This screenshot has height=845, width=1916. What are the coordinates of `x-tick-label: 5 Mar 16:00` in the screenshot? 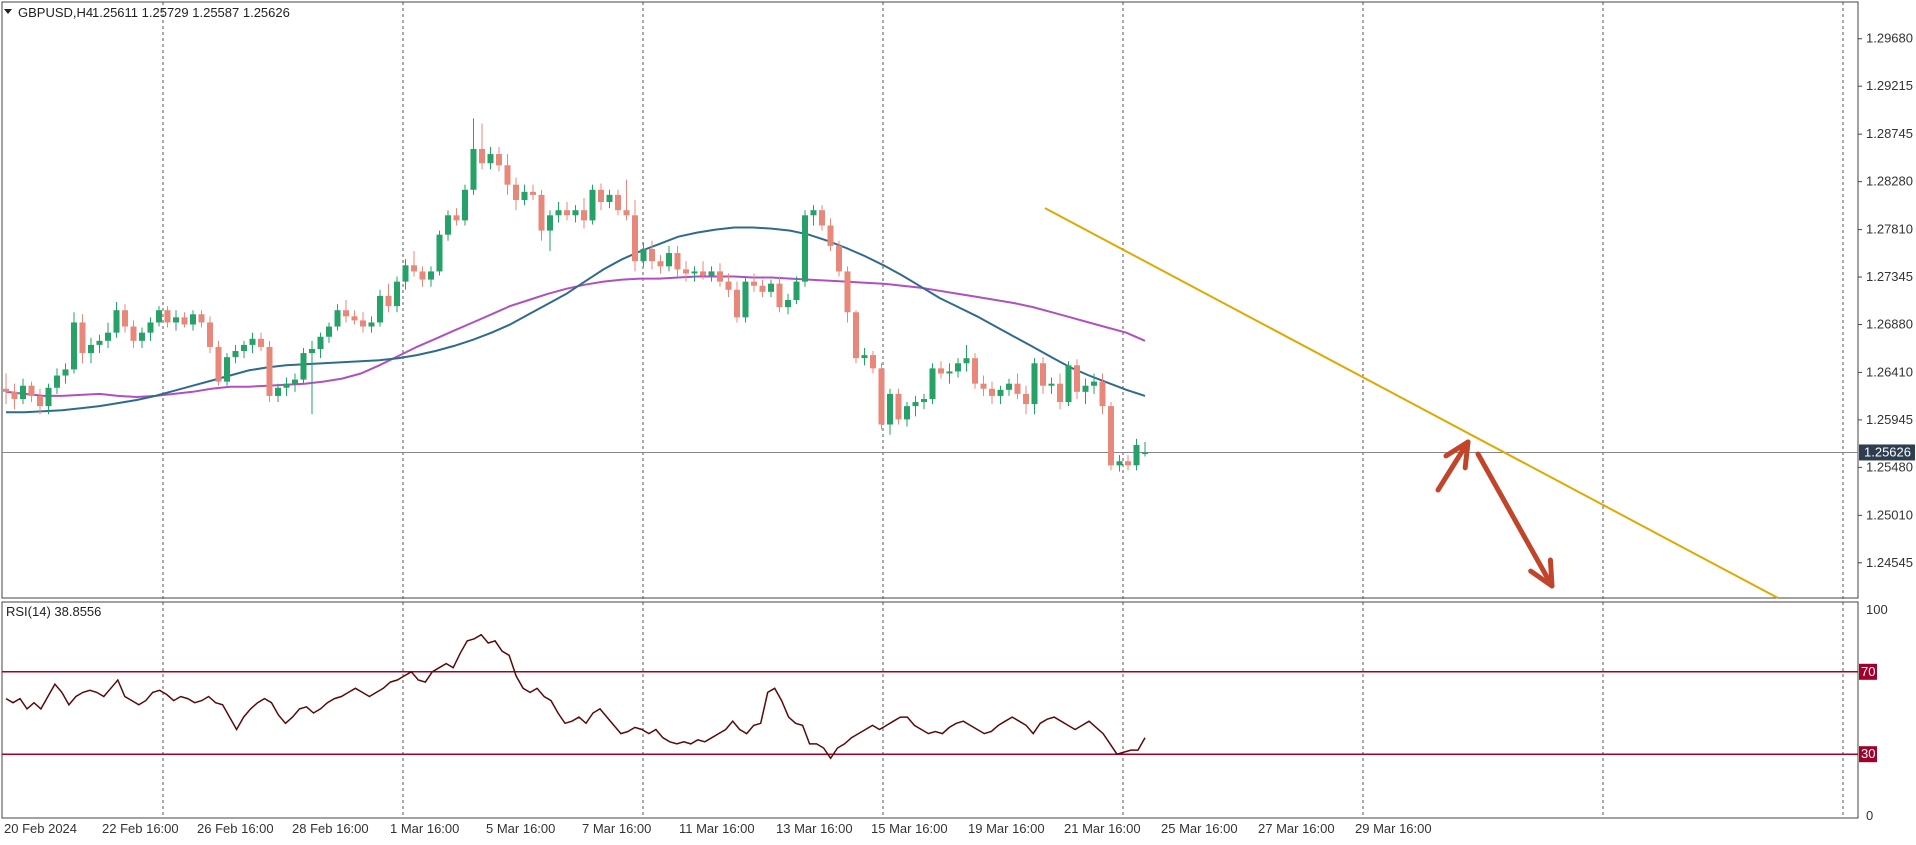 It's located at (520, 828).